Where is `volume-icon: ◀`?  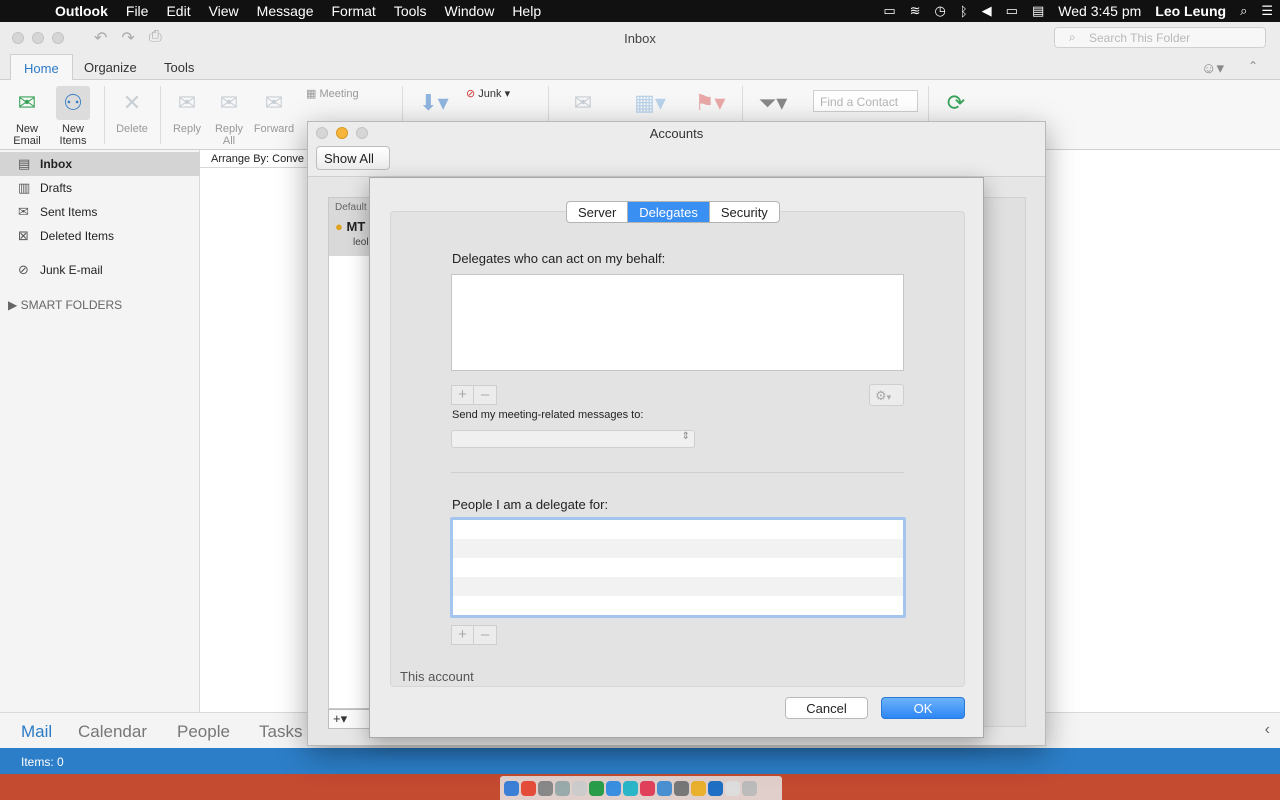 volume-icon: ◀ is located at coordinates (987, 11).